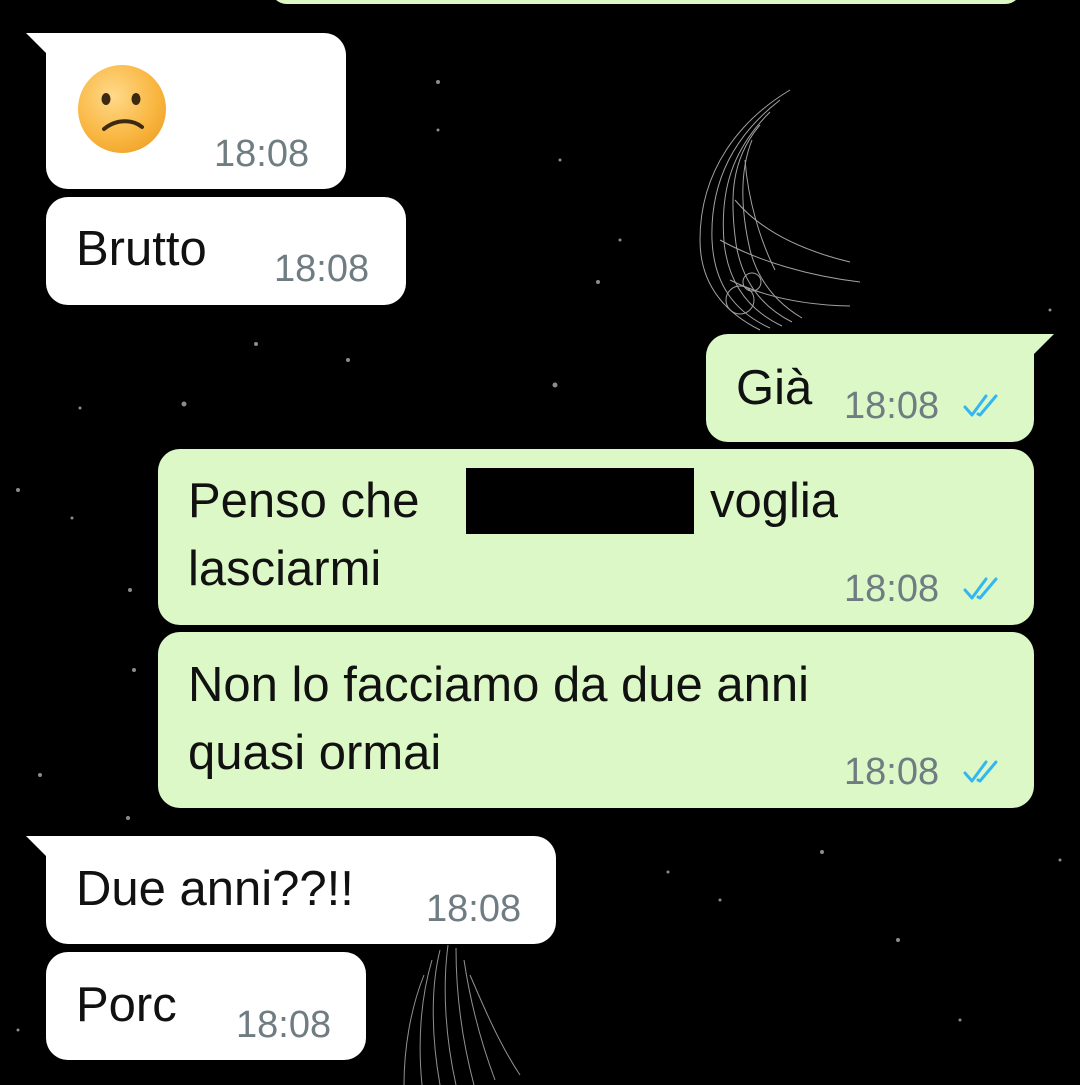 The image size is (1080, 1085). I want to click on message-text-line: voglia, so click(774, 501).